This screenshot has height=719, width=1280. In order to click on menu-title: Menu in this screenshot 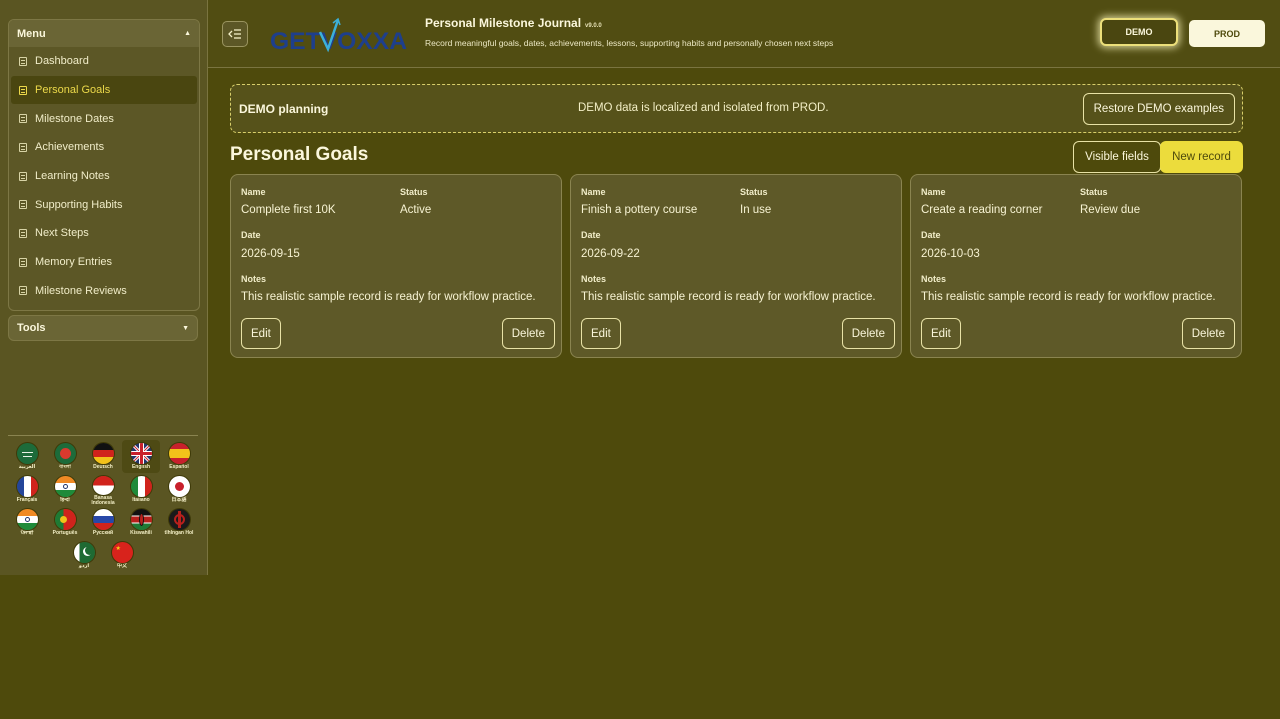, I will do `click(31, 33)`.